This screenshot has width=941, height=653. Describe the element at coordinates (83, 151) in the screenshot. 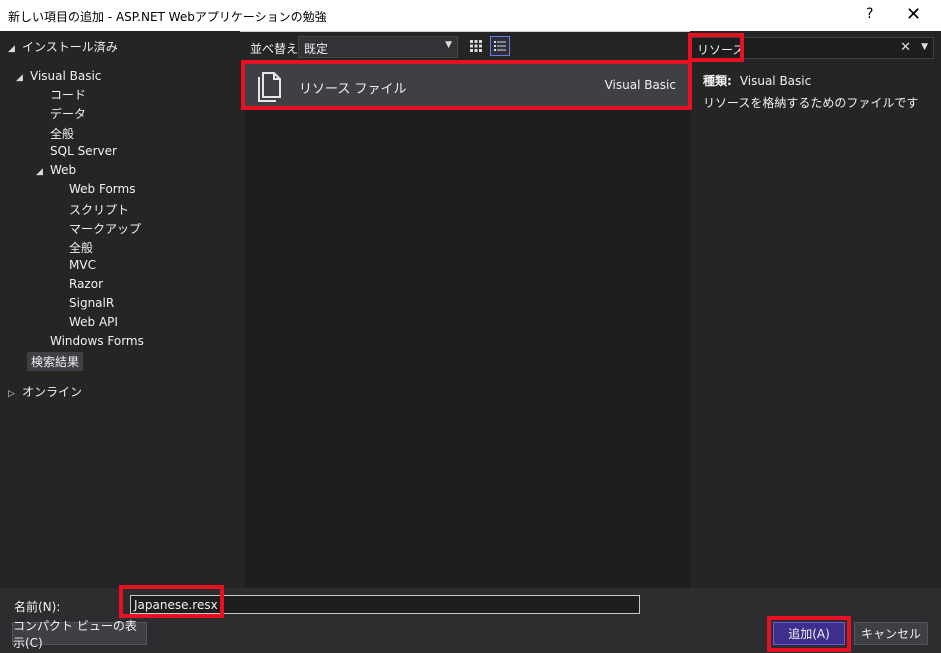

I see `tree-node-sql-server: SQL Server` at that location.